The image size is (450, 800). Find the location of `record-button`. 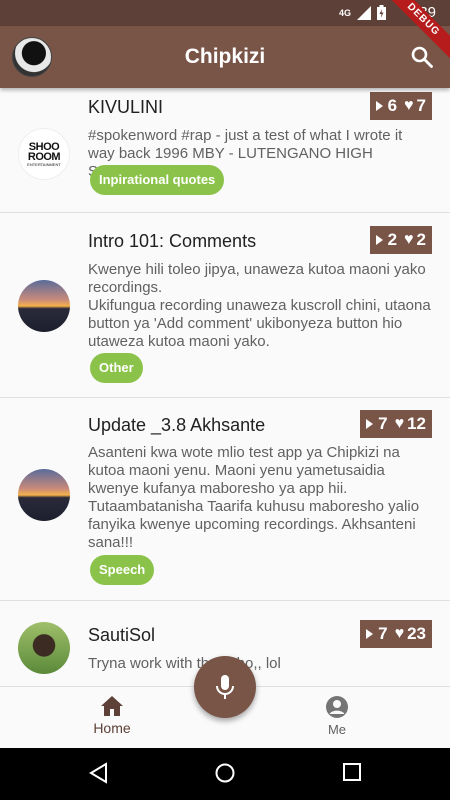

record-button is located at coordinates (225, 687).